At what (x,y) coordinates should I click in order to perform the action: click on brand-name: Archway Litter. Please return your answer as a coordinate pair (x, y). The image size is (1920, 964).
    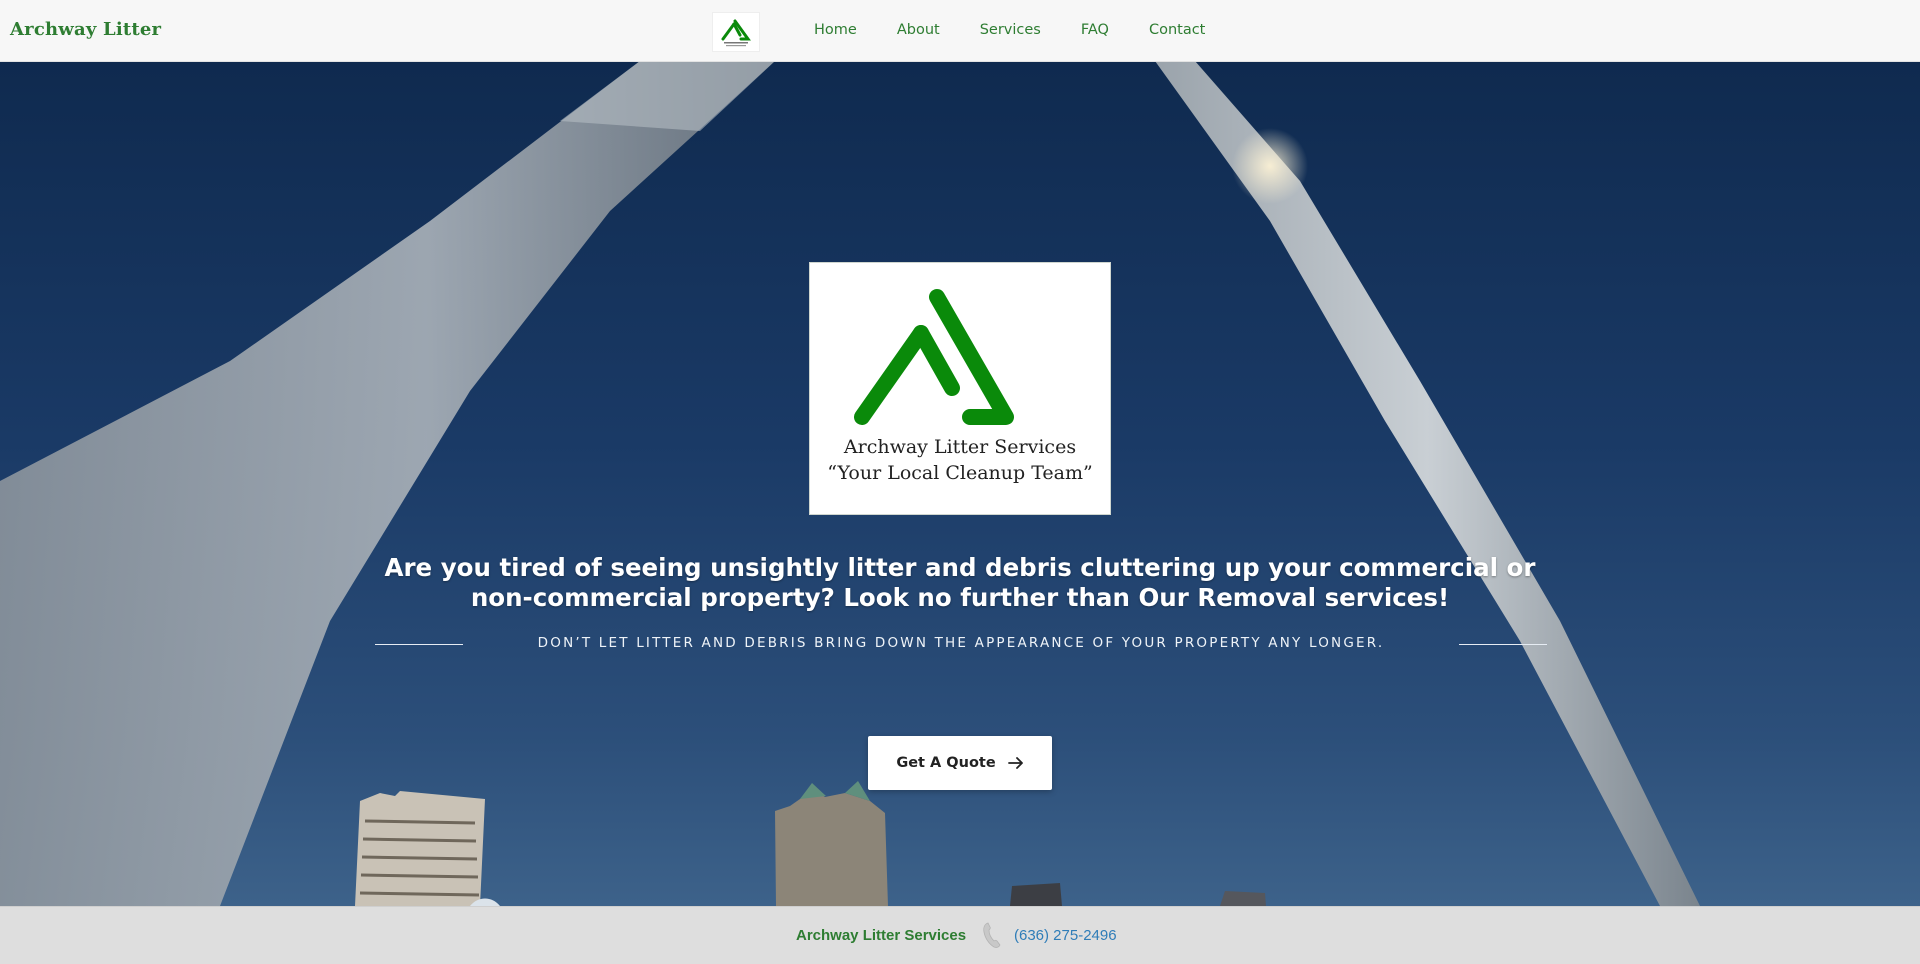
    Looking at the image, I should click on (85, 29).